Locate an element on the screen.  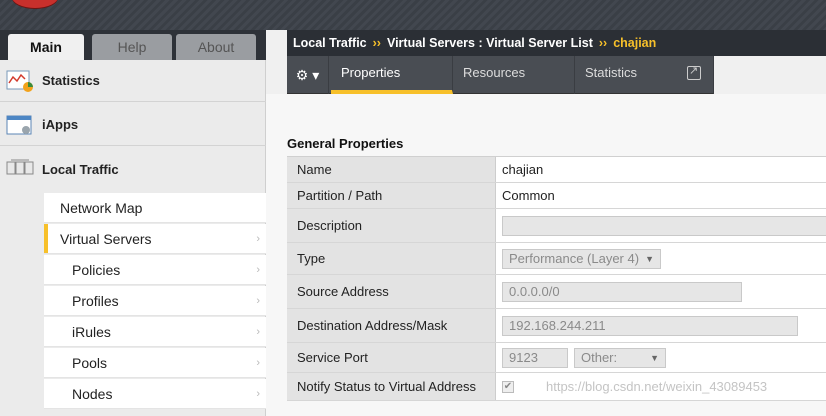
sidebar-item-label: Virtual Servers is located at coordinates (106, 238).